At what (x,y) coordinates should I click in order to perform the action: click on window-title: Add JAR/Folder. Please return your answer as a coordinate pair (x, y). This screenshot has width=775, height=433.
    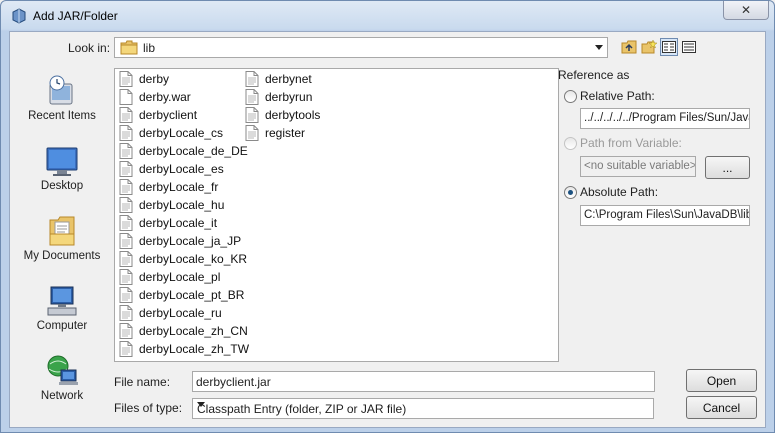
    Looking at the image, I should click on (75, 16).